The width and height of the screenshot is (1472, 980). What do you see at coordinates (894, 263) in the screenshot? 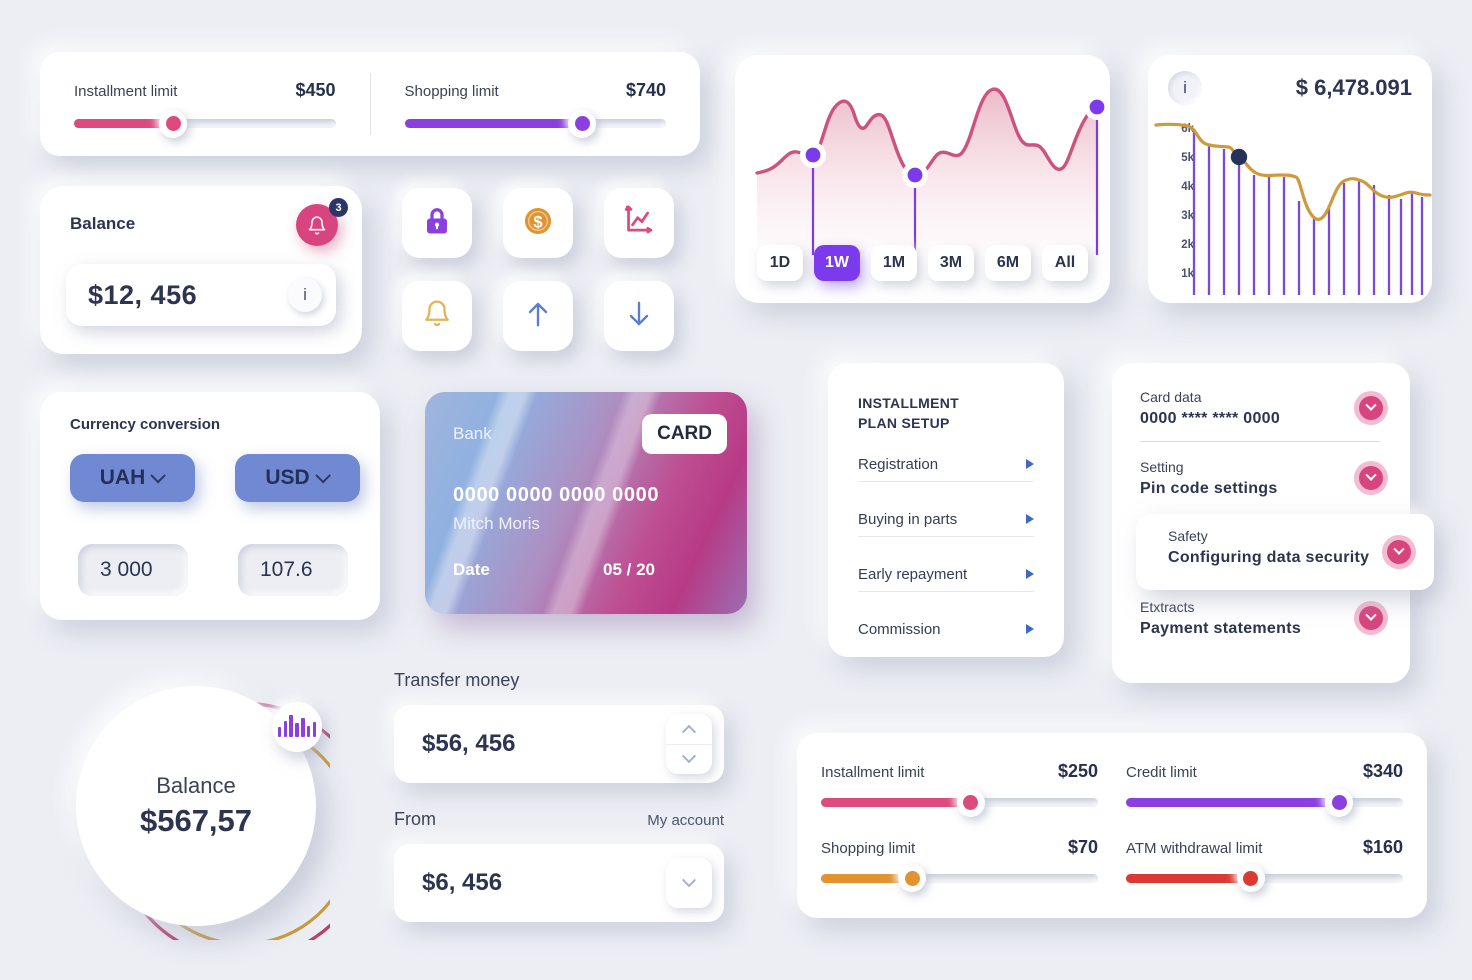
I see `period-button-1m: 1M` at bounding box center [894, 263].